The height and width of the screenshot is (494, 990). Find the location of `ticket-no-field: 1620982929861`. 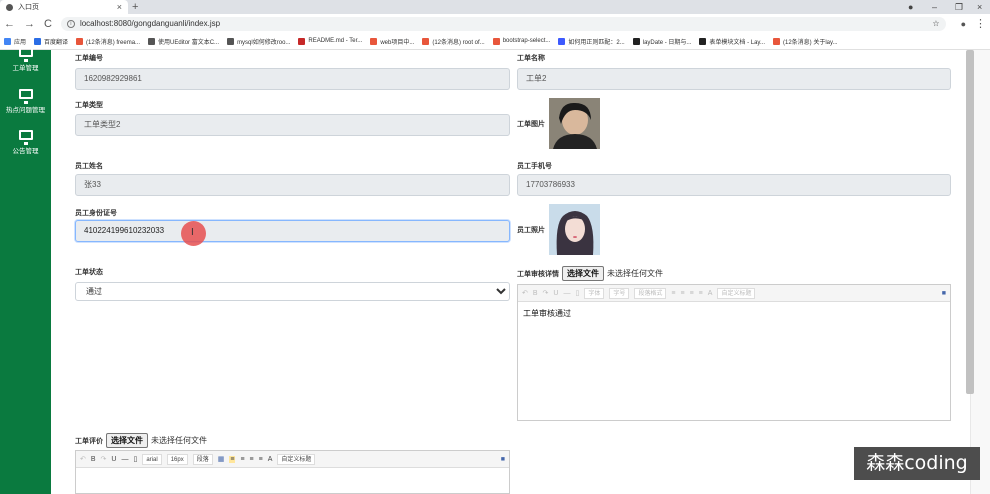

ticket-no-field: 1620982929861 is located at coordinates (292, 79).